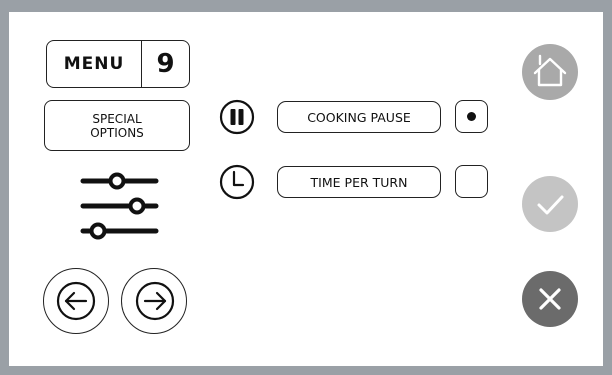 Image resolution: width=612 pixels, height=375 pixels. What do you see at coordinates (120, 206) in the screenshot?
I see `sliders-icon` at bounding box center [120, 206].